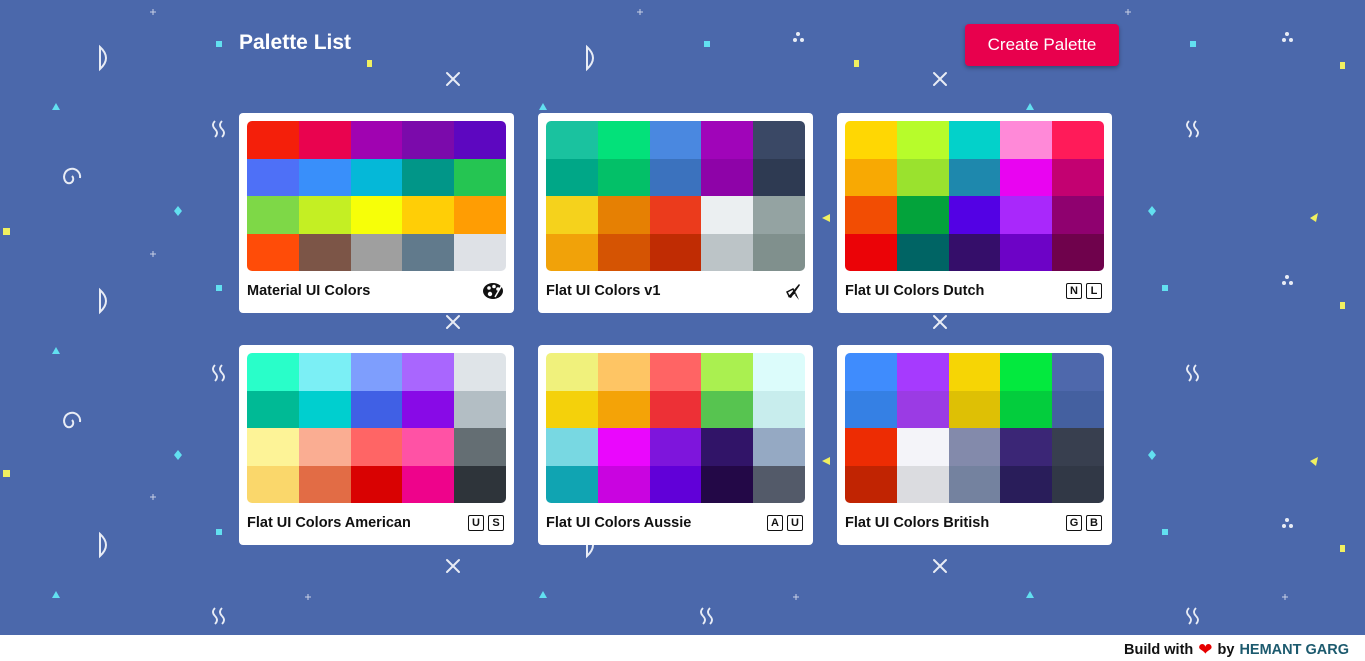  I want to click on palette-card: Flat UI Colors American U S, so click(376, 445).